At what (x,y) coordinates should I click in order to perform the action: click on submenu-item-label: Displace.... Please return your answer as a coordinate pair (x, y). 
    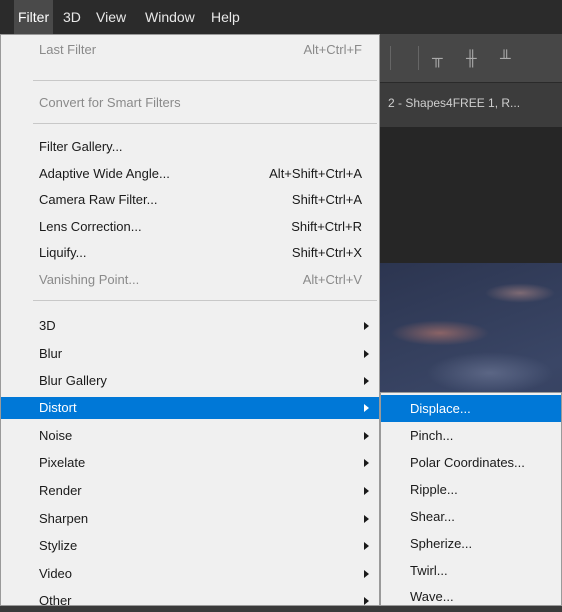
    Looking at the image, I should click on (440, 408).